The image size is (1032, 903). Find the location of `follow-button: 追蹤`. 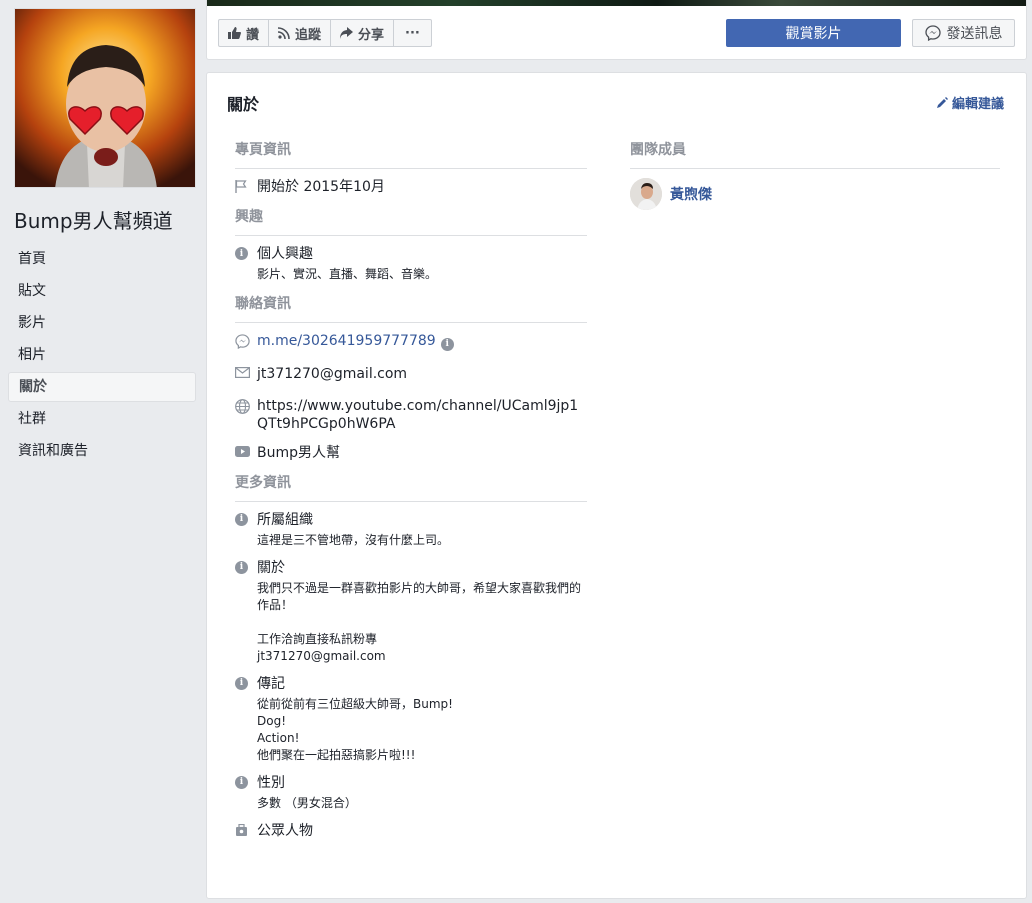

follow-button: 追蹤 is located at coordinates (300, 33).